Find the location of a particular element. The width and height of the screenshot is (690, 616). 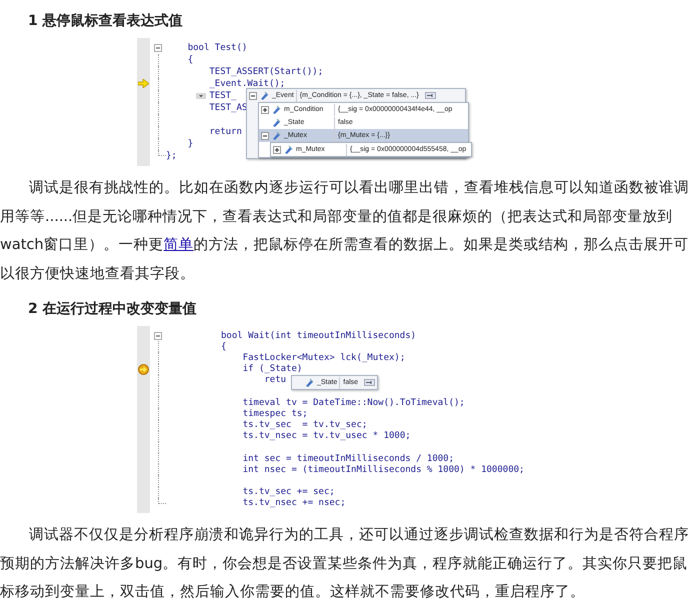

code-line: }; is located at coordinates (171, 156).